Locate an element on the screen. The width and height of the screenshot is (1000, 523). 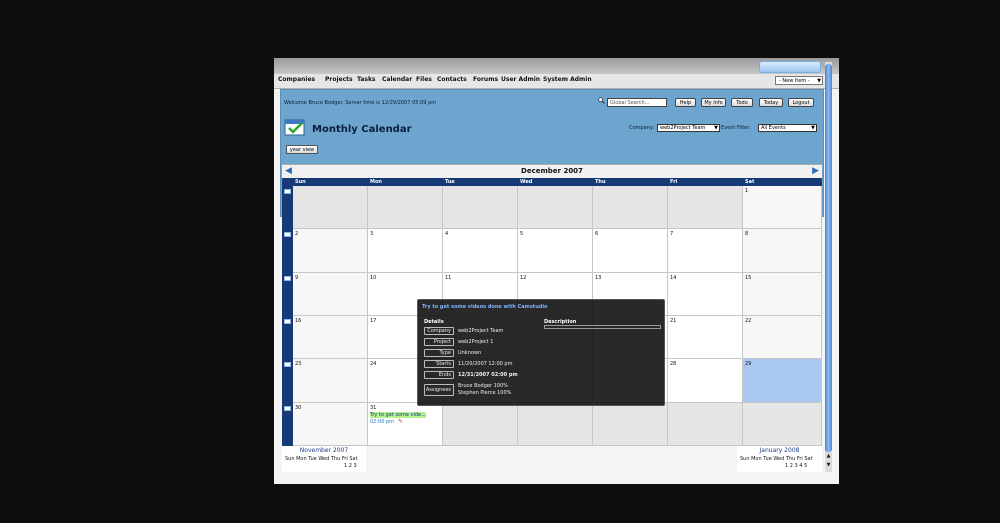
help-button: Help is located at coordinates (685, 102).